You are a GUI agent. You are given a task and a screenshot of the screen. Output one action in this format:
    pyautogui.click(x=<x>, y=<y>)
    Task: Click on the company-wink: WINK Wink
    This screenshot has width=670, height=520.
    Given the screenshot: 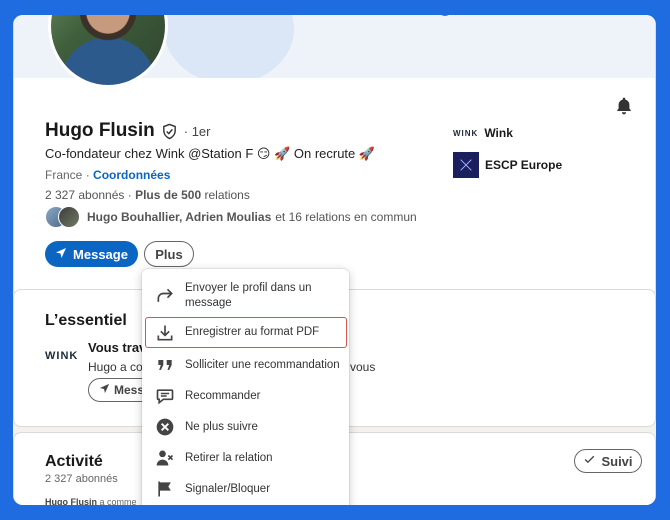 What is the action you would take?
    pyautogui.click(x=483, y=133)
    